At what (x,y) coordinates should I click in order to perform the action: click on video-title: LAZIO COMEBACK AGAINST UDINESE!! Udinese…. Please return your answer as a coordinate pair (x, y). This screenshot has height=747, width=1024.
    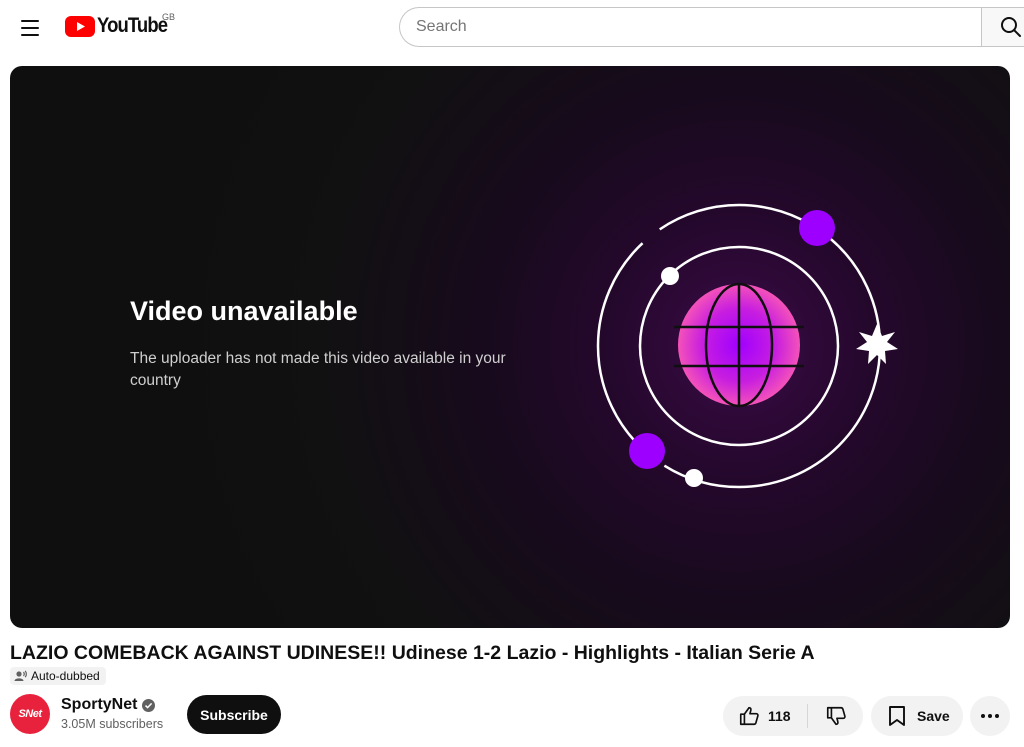
    Looking at the image, I should click on (412, 653).